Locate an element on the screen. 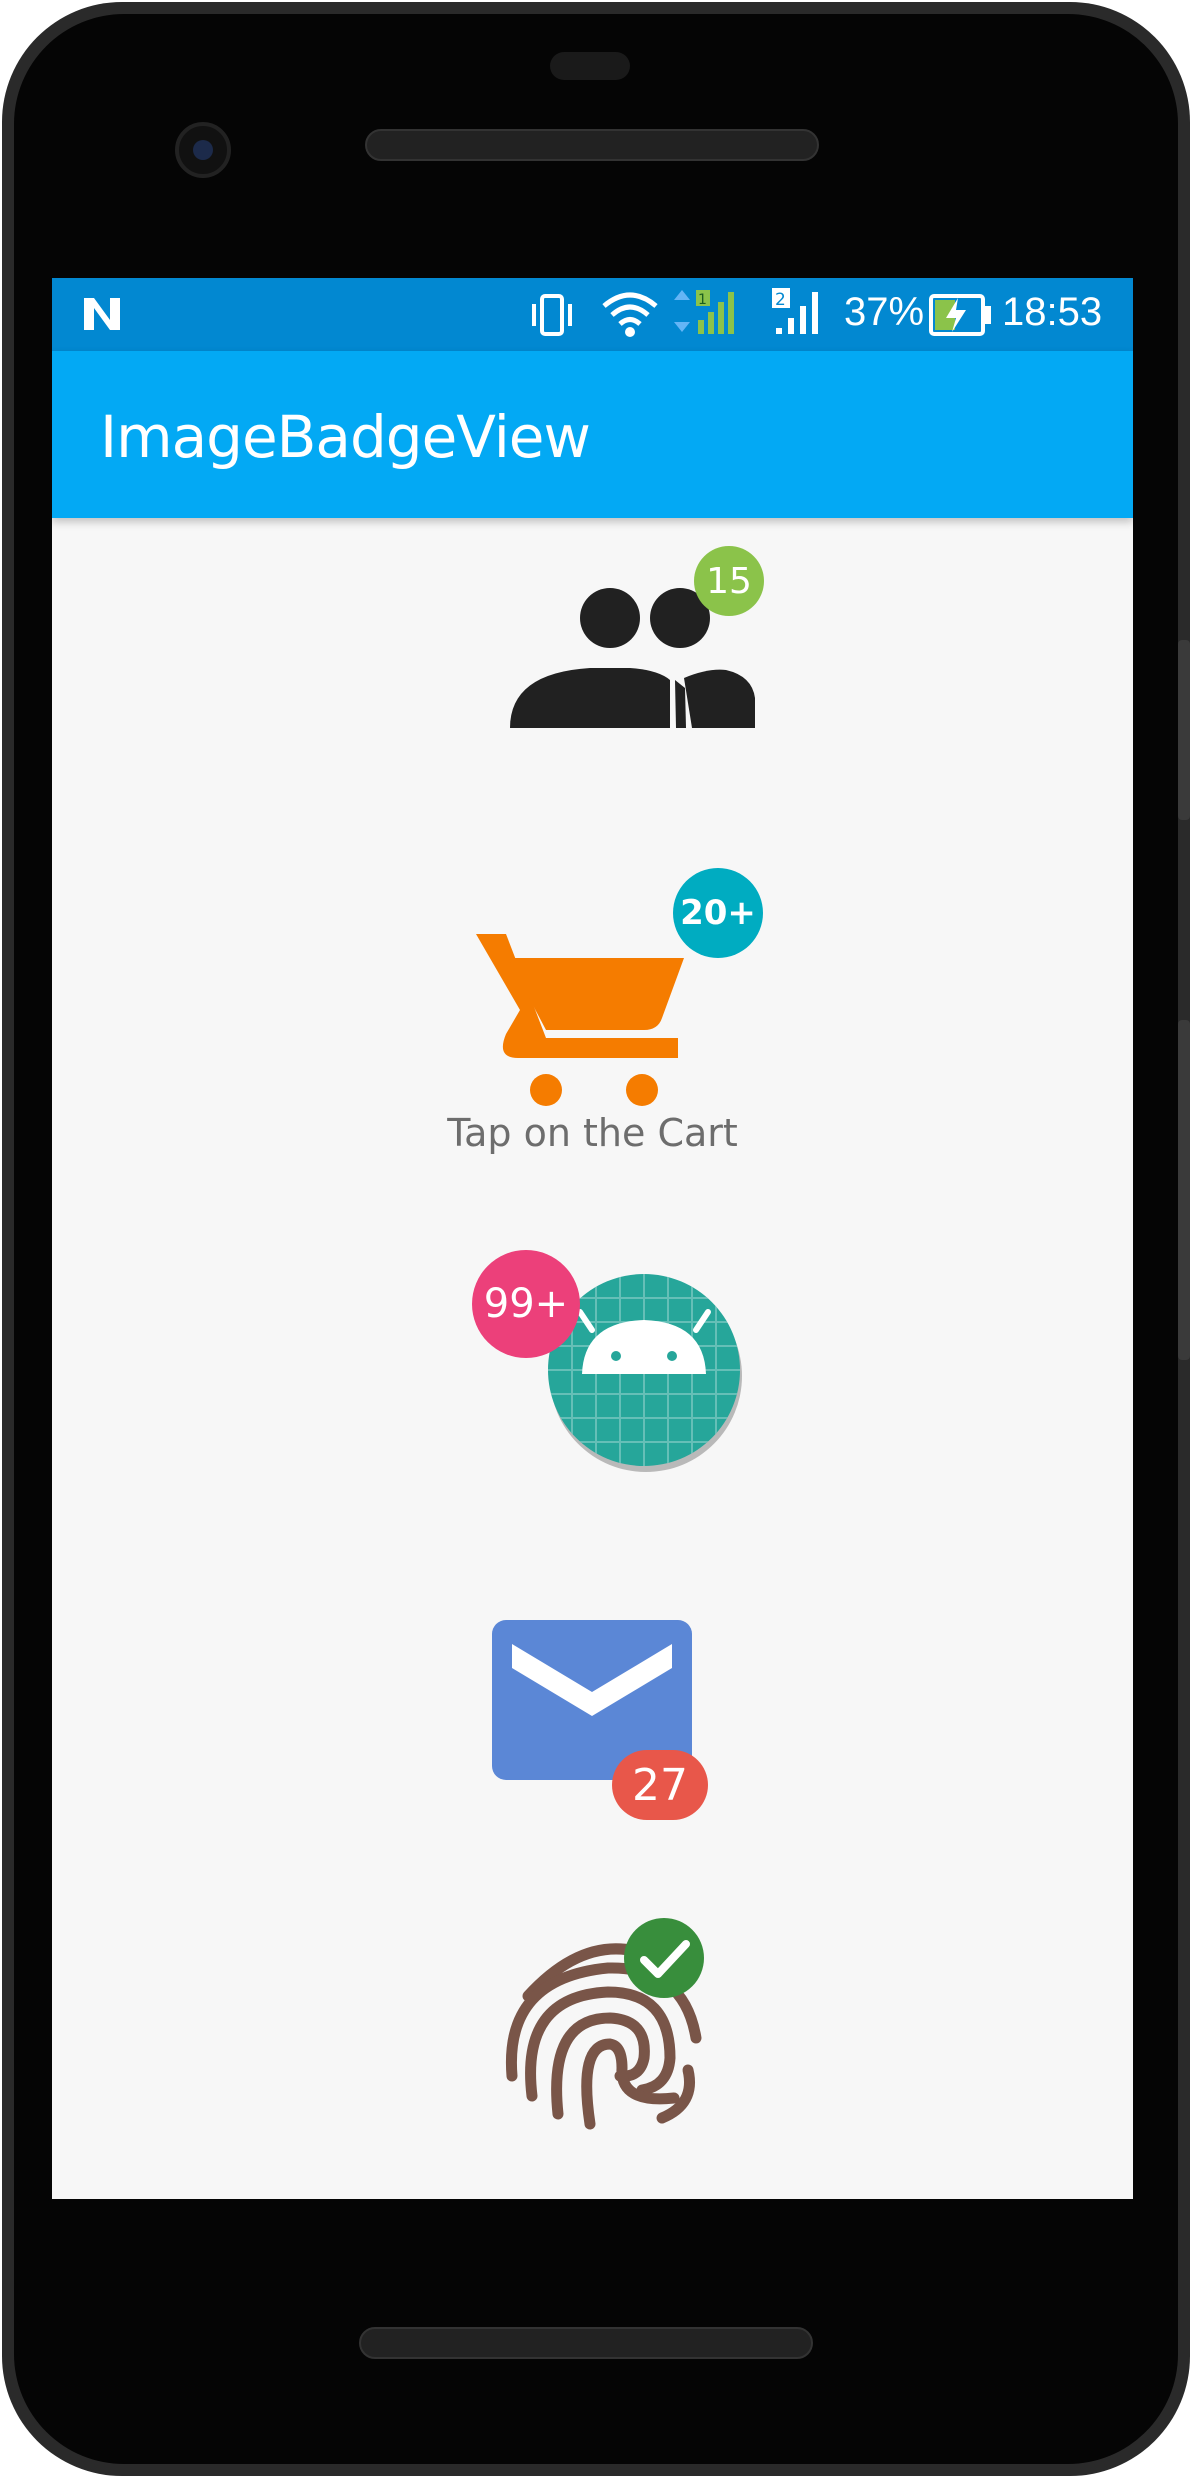  android-count-badge: 99+ is located at coordinates (526, 1304).